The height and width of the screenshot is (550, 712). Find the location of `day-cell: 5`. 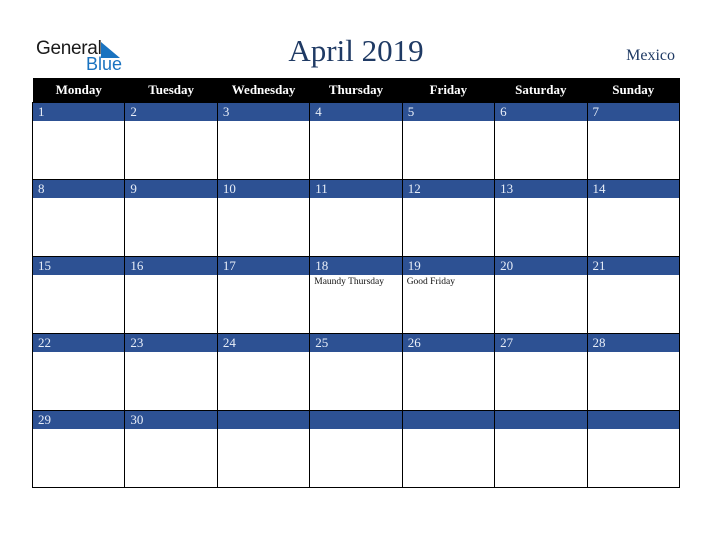

day-cell: 5 is located at coordinates (448, 141).